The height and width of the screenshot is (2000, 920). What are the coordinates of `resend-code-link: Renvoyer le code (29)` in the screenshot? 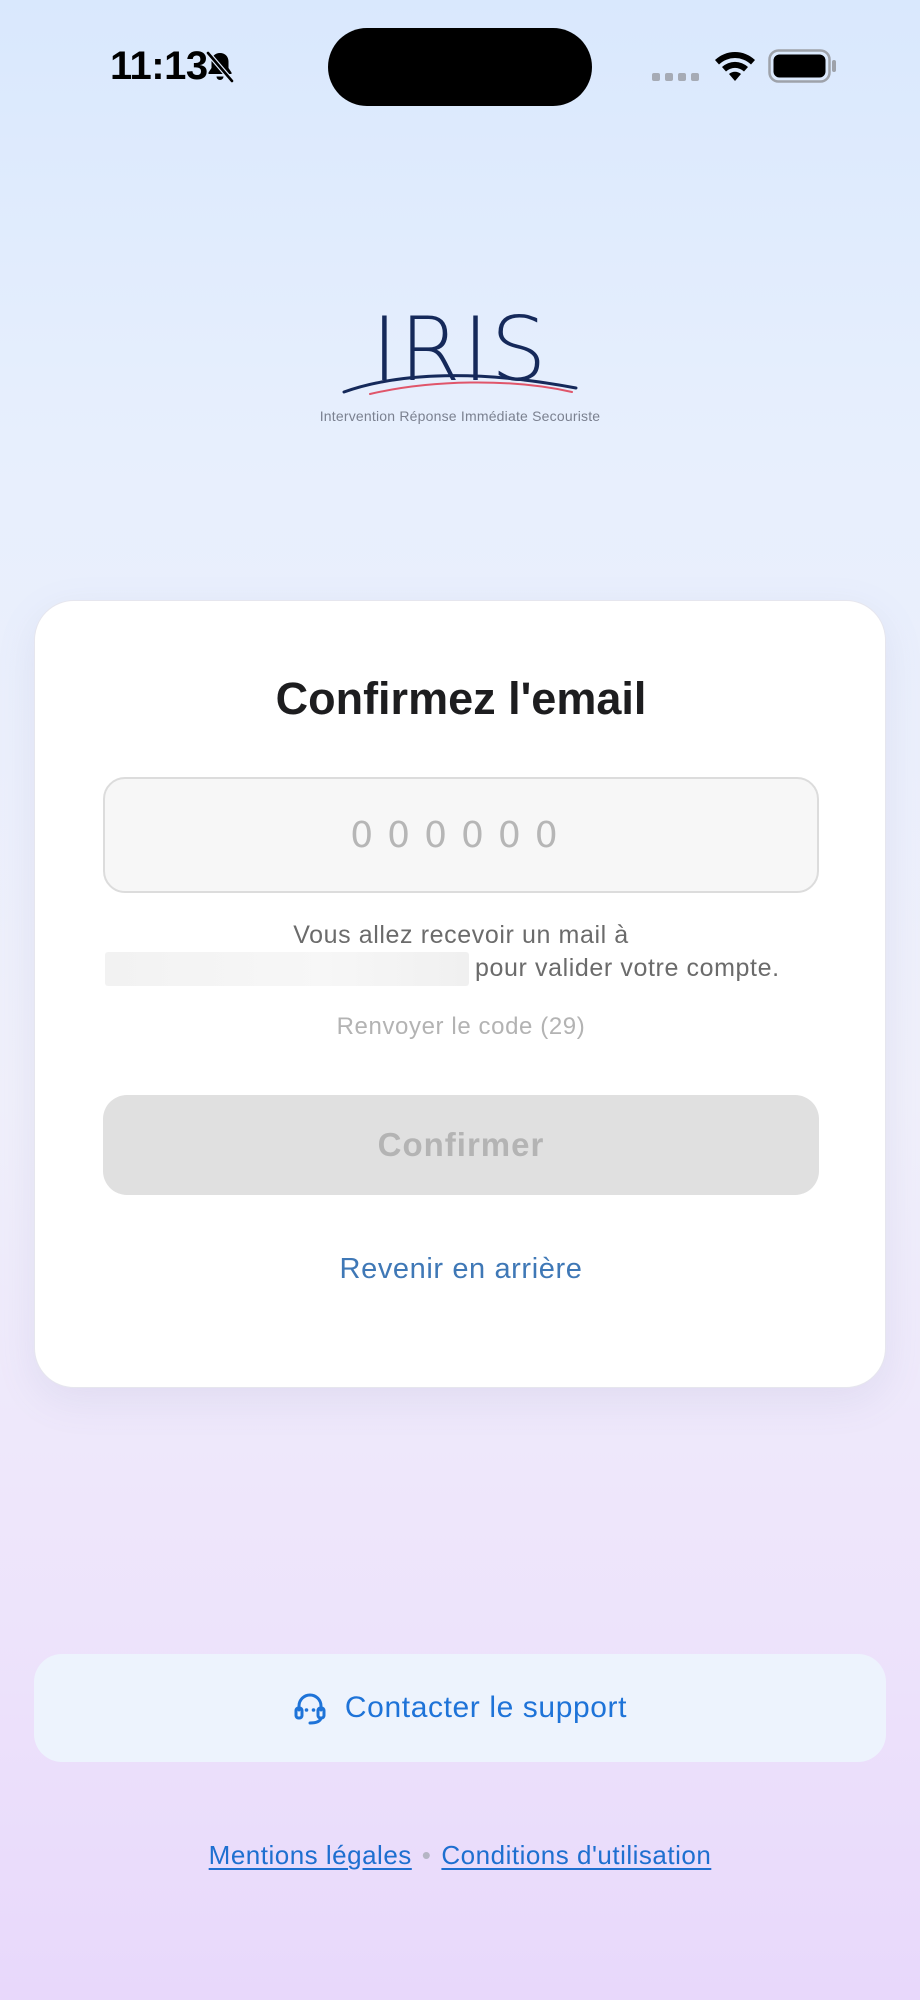 It's located at (461, 1027).